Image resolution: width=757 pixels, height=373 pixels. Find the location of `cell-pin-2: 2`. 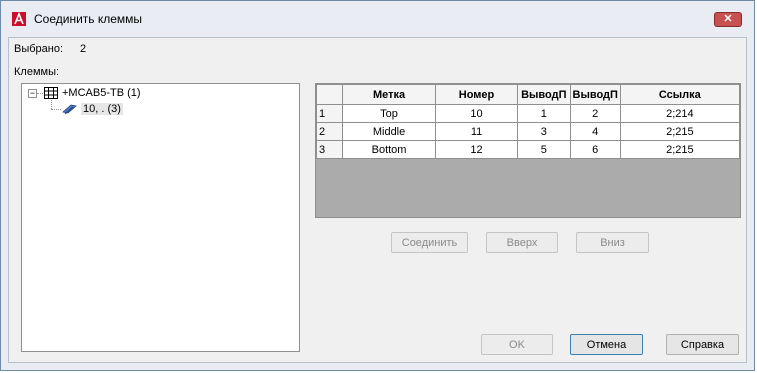

cell-pin-2: 2 is located at coordinates (595, 113).